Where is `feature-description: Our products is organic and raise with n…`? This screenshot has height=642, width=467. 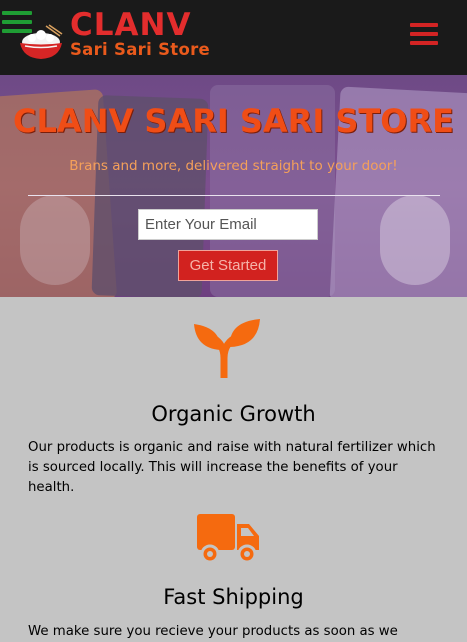
feature-description: Our products is organic and raise with n… is located at coordinates (232, 467).